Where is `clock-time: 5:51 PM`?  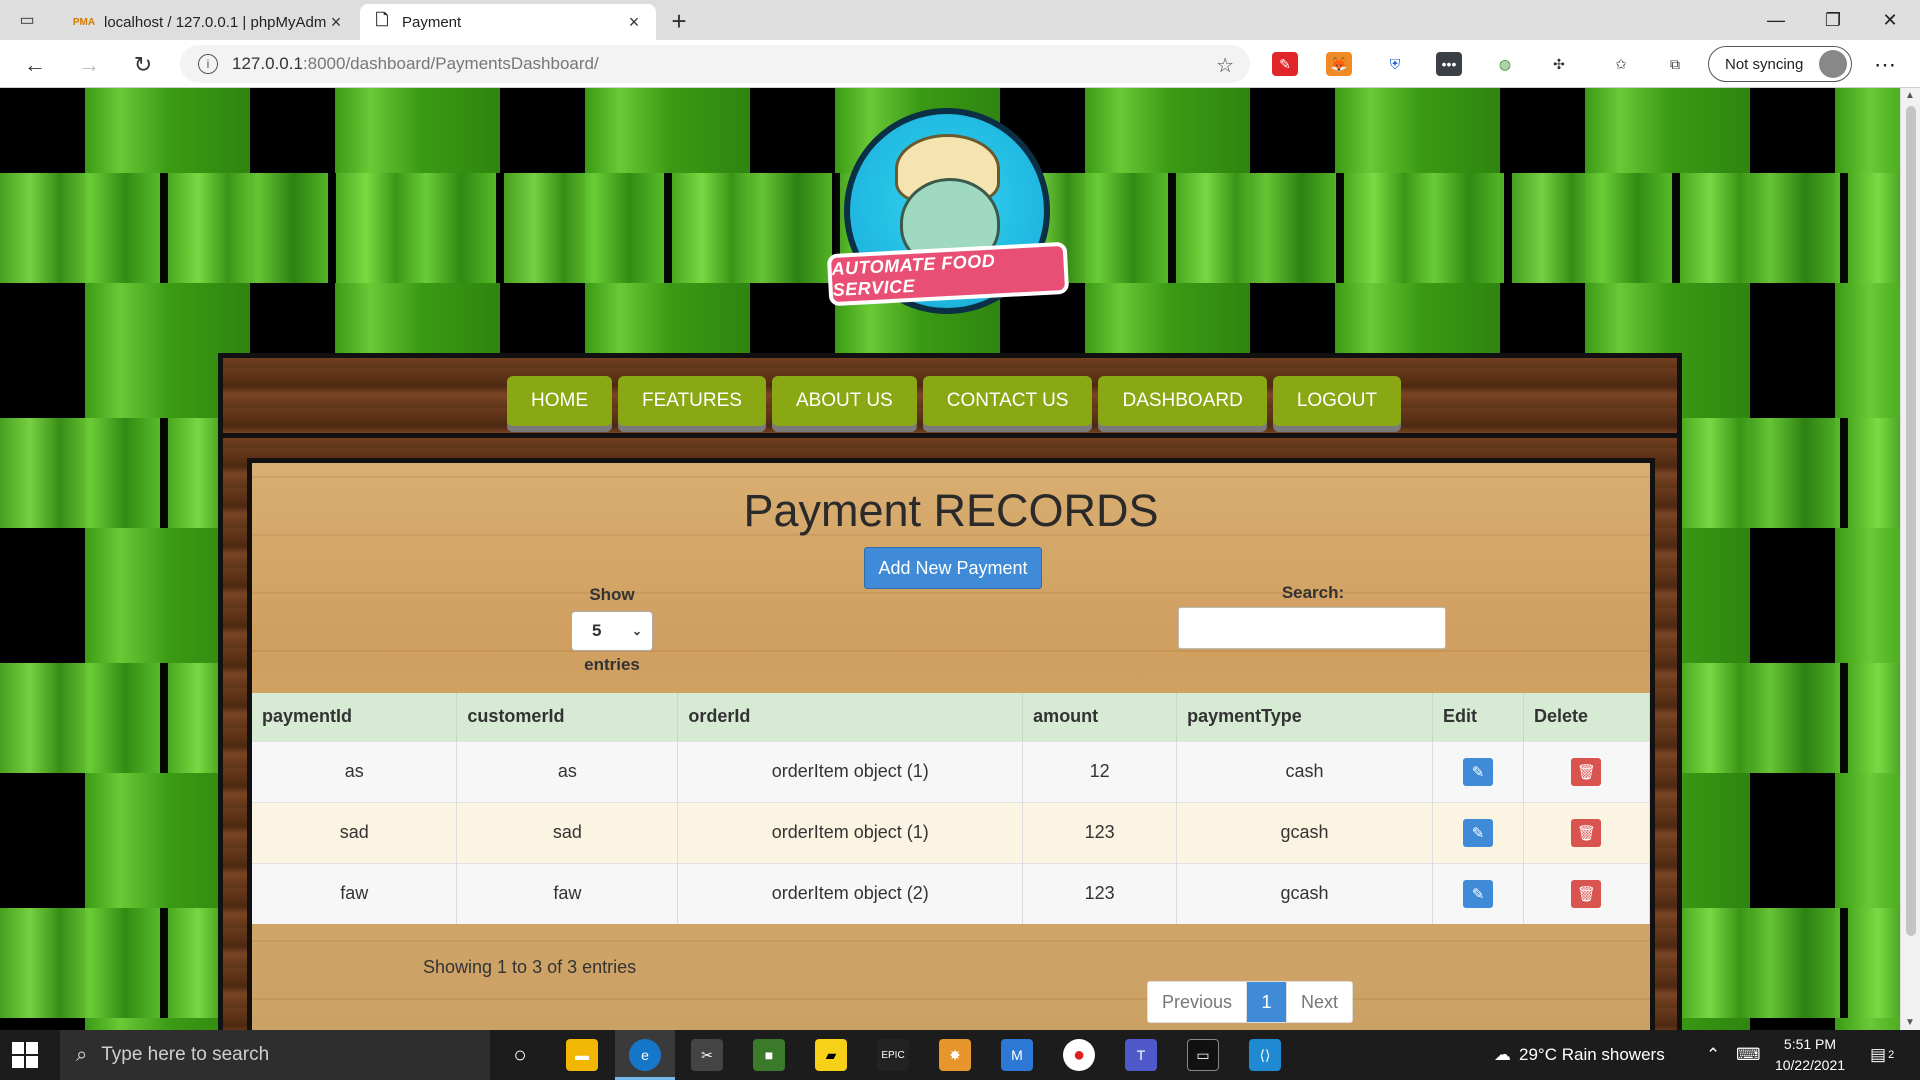
clock-time: 5:51 PM is located at coordinates (1810, 1044).